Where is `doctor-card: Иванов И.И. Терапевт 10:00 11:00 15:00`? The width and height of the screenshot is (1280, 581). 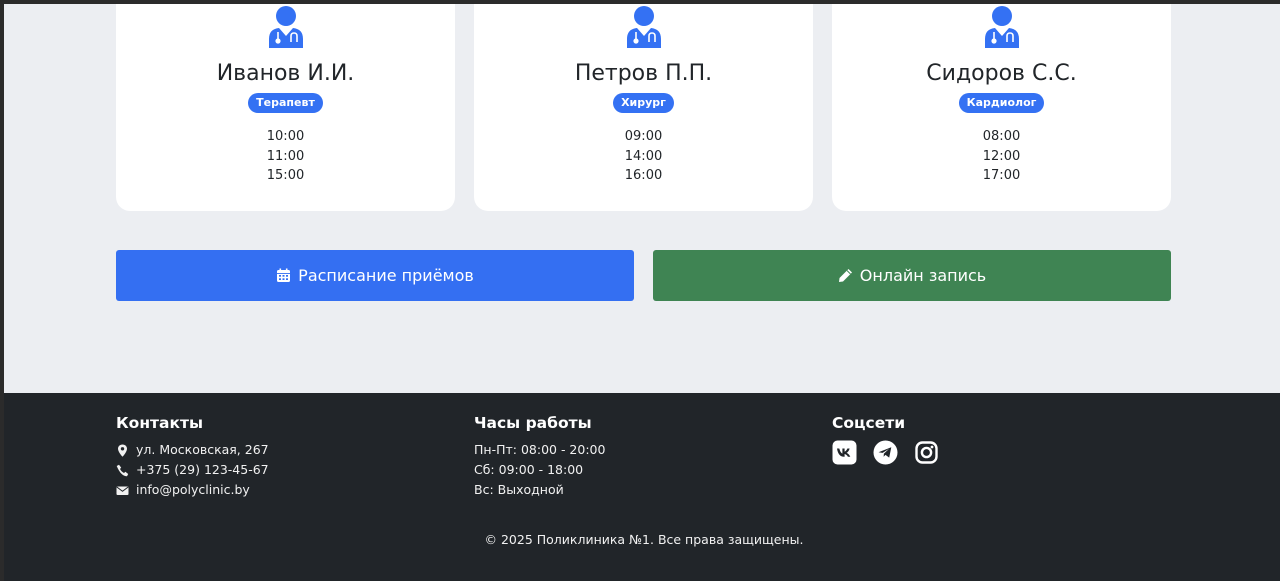 doctor-card: Иванов И.И. Терапевт 10:00 11:00 15:00 is located at coordinates (285, 107).